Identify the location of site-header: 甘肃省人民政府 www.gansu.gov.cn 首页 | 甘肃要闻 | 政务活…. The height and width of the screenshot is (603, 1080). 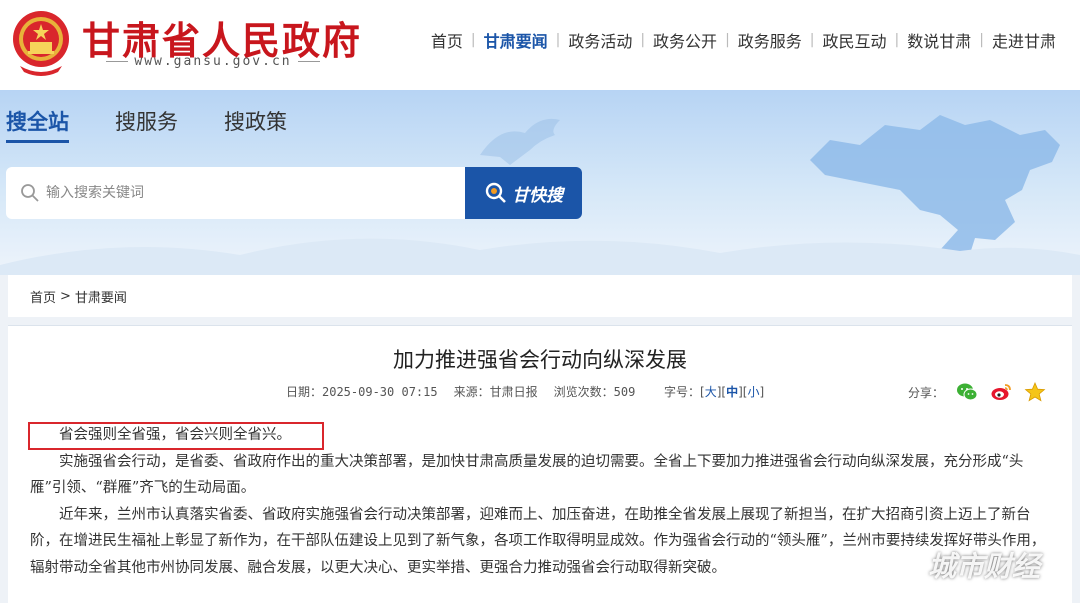
(540, 45).